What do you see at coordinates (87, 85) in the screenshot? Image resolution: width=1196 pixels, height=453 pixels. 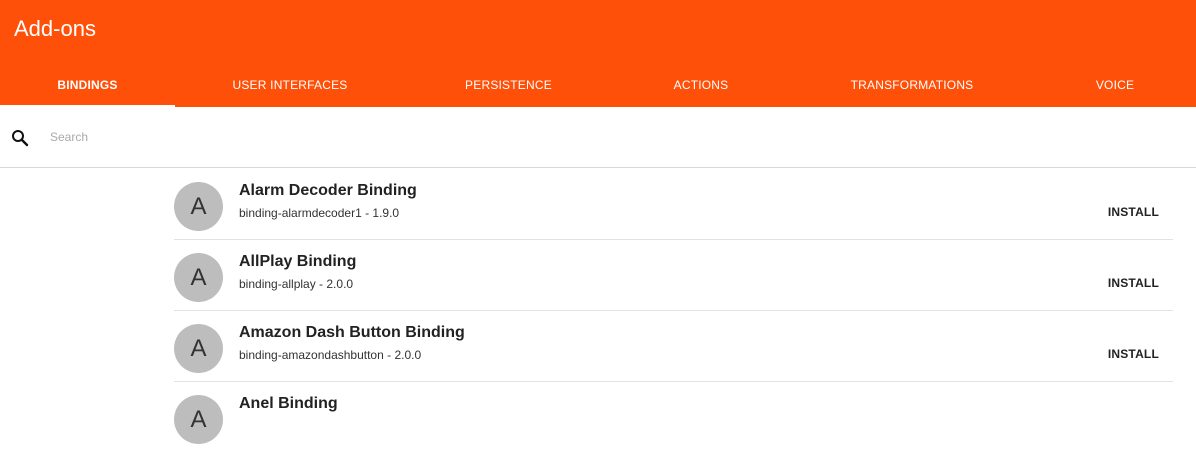 I see `tab-bindings: BINDINGS` at bounding box center [87, 85].